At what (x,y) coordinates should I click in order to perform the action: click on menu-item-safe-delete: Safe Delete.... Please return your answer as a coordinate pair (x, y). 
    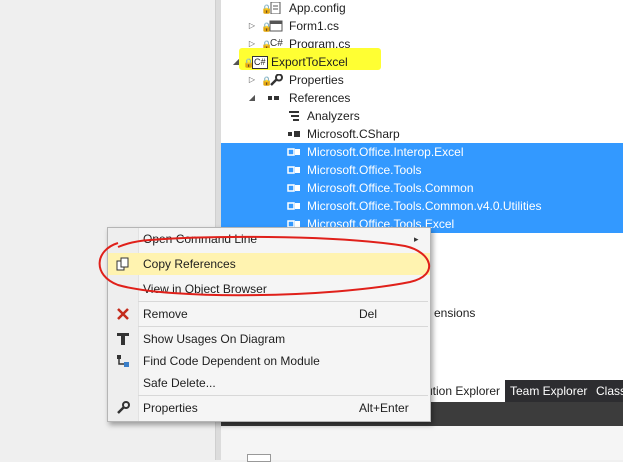
    Looking at the image, I should click on (269, 383).